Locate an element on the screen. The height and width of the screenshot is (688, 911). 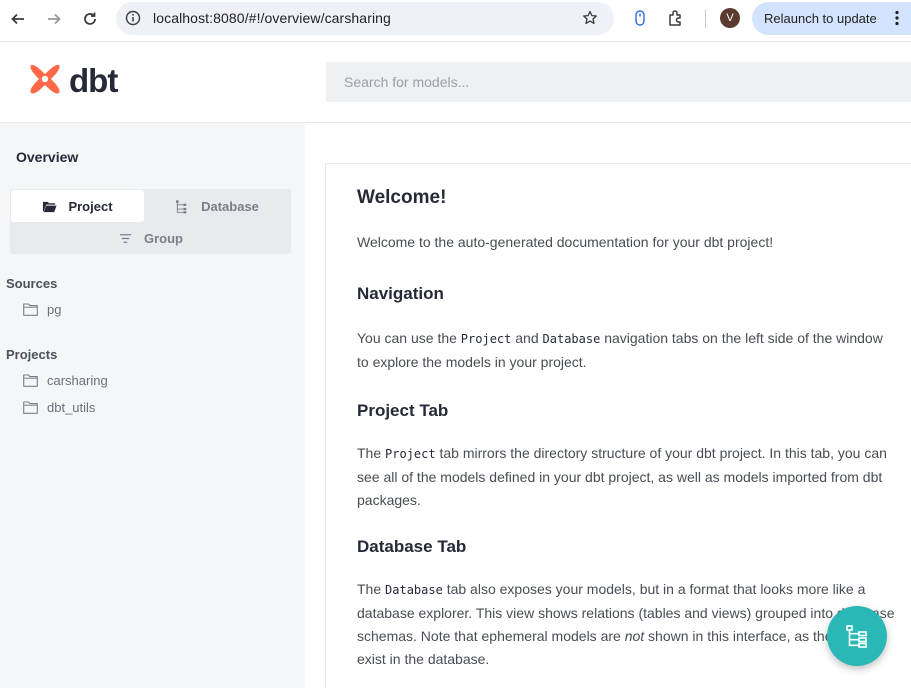
project-item-label: dbt_utils is located at coordinates (71, 407).